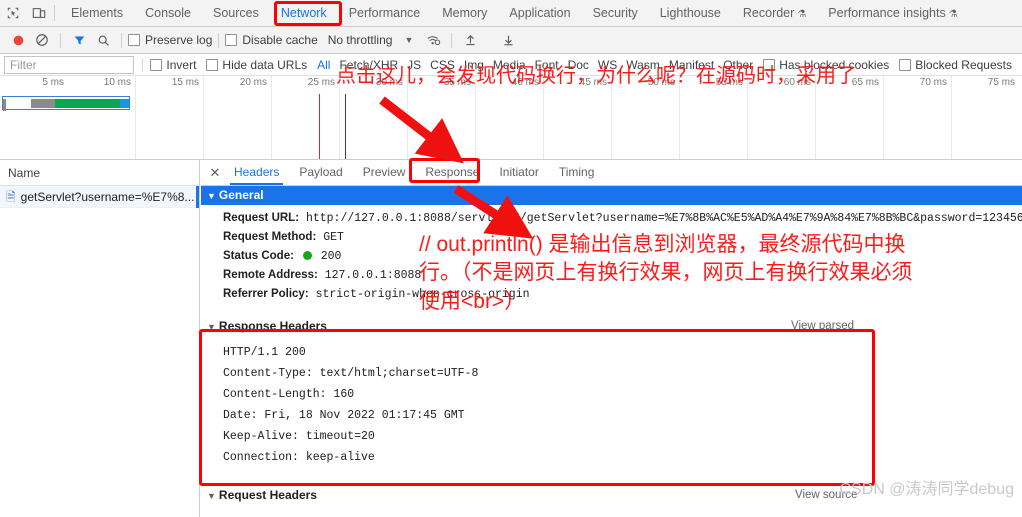 The height and width of the screenshot is (517, 1022). I want to click on network-conditions-icon, so click(433, 40).